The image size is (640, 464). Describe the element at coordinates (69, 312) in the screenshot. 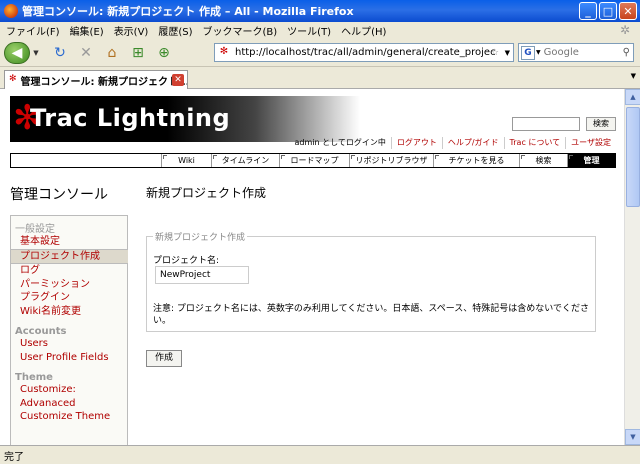

I see `sidebar-item-wiki-rename: Wiki名前変更` at that location.